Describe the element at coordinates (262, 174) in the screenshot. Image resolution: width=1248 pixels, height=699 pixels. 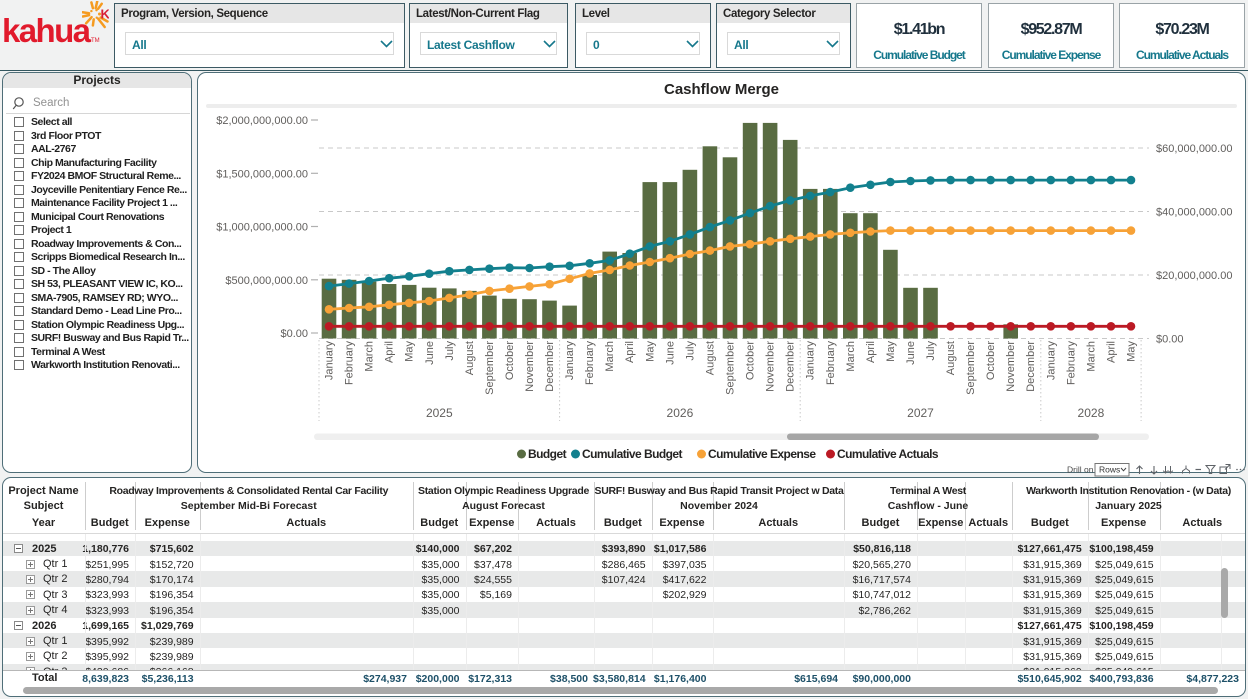
I see `svg-text: $1,500,000,000.00` at that location.